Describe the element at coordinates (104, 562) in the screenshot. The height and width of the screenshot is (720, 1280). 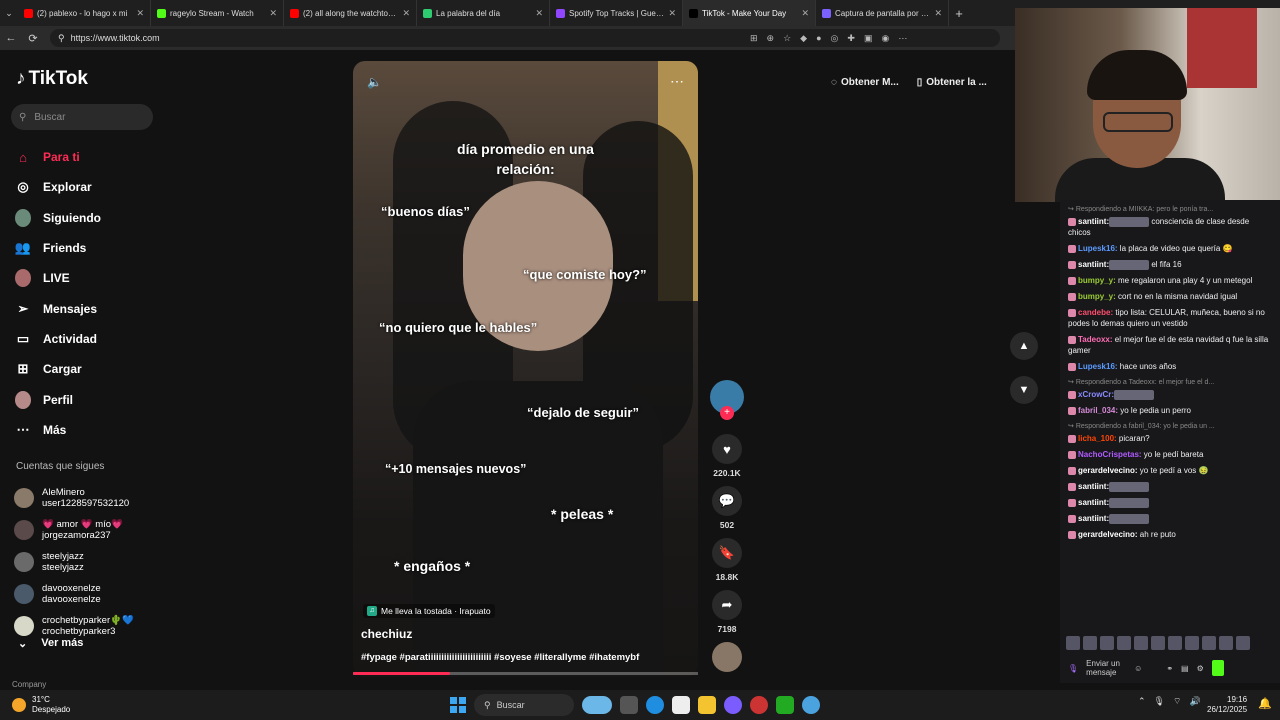
I see `following-account: steelyjazz steelyjazz` at that location.